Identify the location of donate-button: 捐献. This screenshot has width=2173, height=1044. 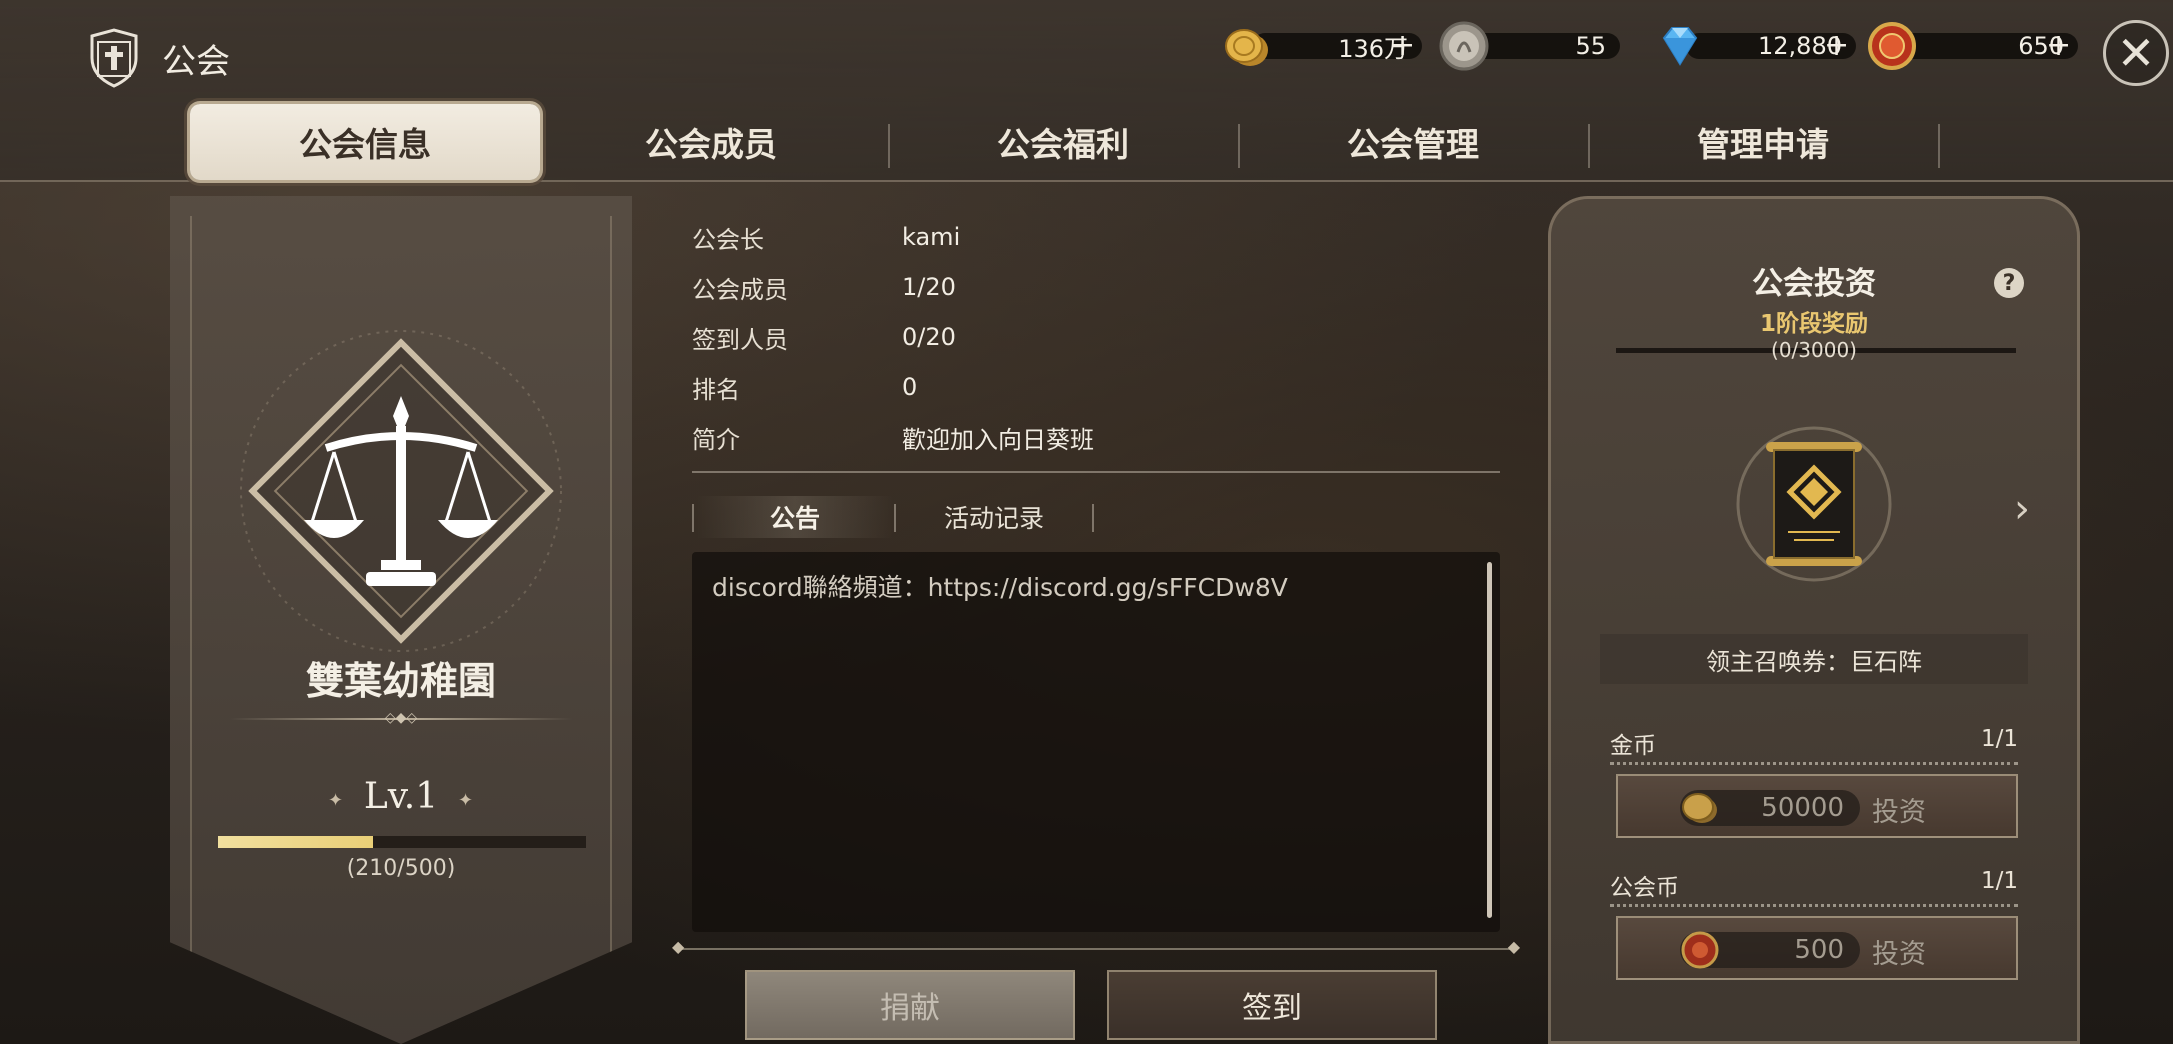
(910, 1005).